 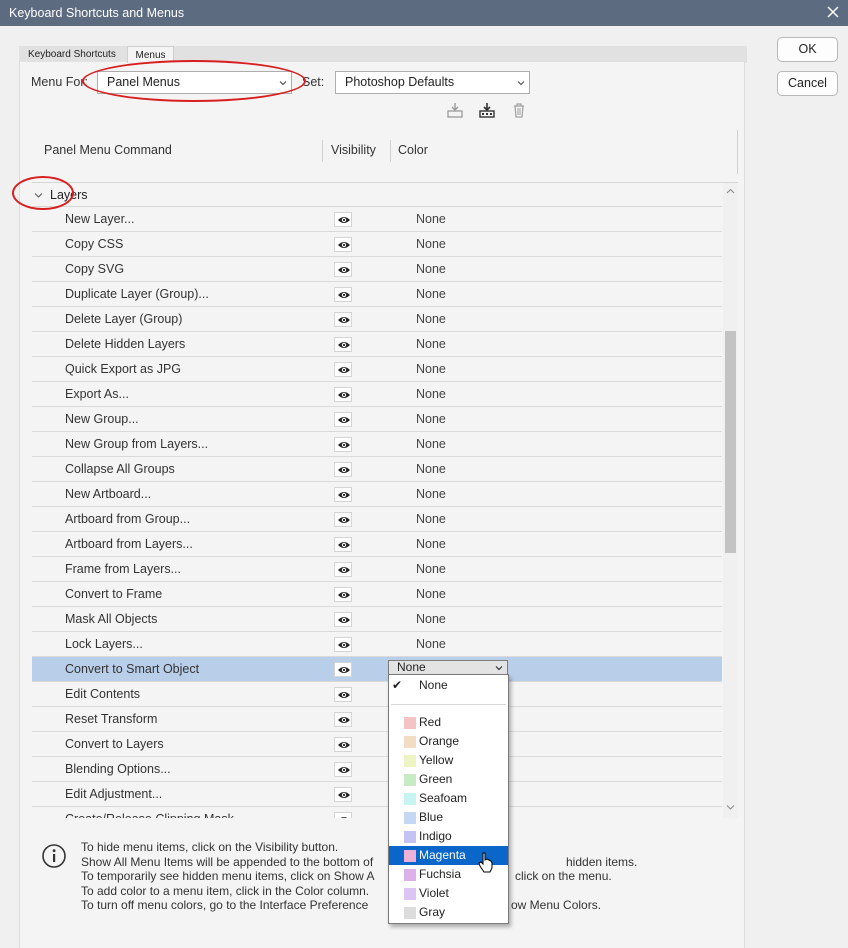 What do you see at coordinates (730, 191) in the screenshot?
I see `scroll-up-icon` at bounding box center [730, 191].